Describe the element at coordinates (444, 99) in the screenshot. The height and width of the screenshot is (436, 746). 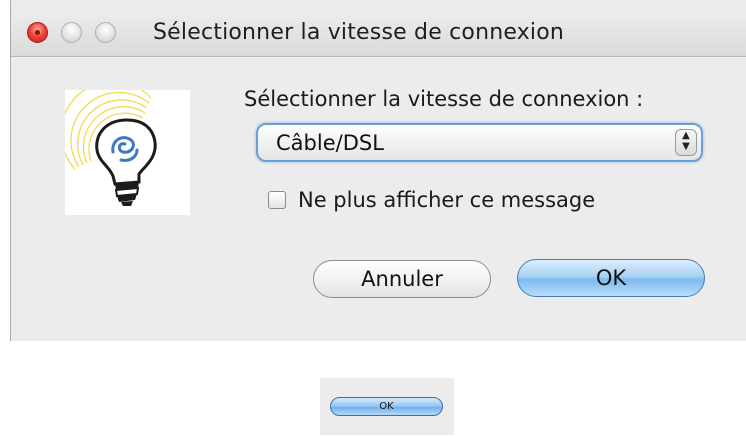
I see `speed-prompt-label: Sélectionner la vitesse de connexion :` at that location.